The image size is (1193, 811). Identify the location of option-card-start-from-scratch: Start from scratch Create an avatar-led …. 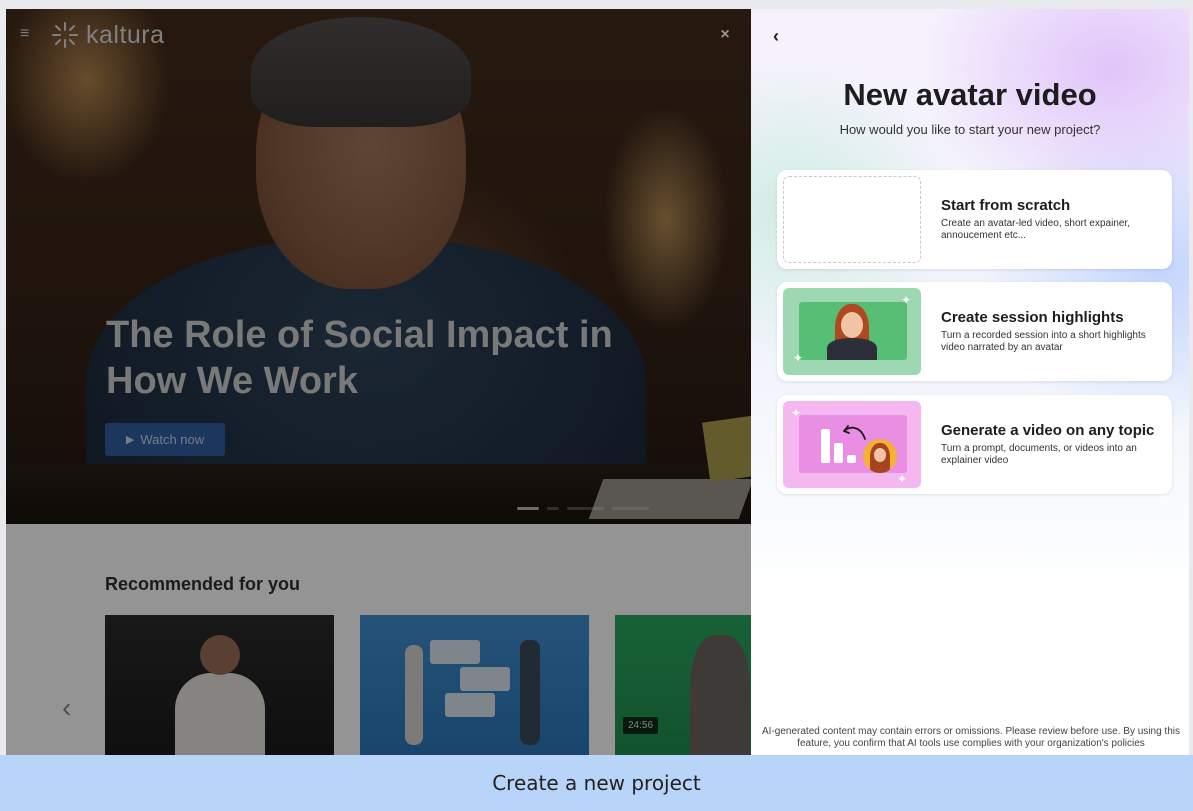
(974, 219).